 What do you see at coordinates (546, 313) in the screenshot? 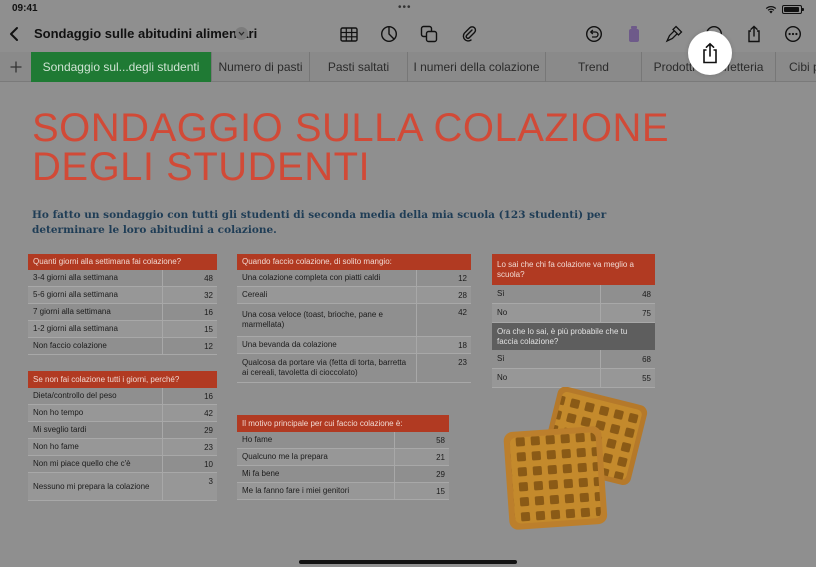
I see `row-label: No` at bounding box center [546, 313].